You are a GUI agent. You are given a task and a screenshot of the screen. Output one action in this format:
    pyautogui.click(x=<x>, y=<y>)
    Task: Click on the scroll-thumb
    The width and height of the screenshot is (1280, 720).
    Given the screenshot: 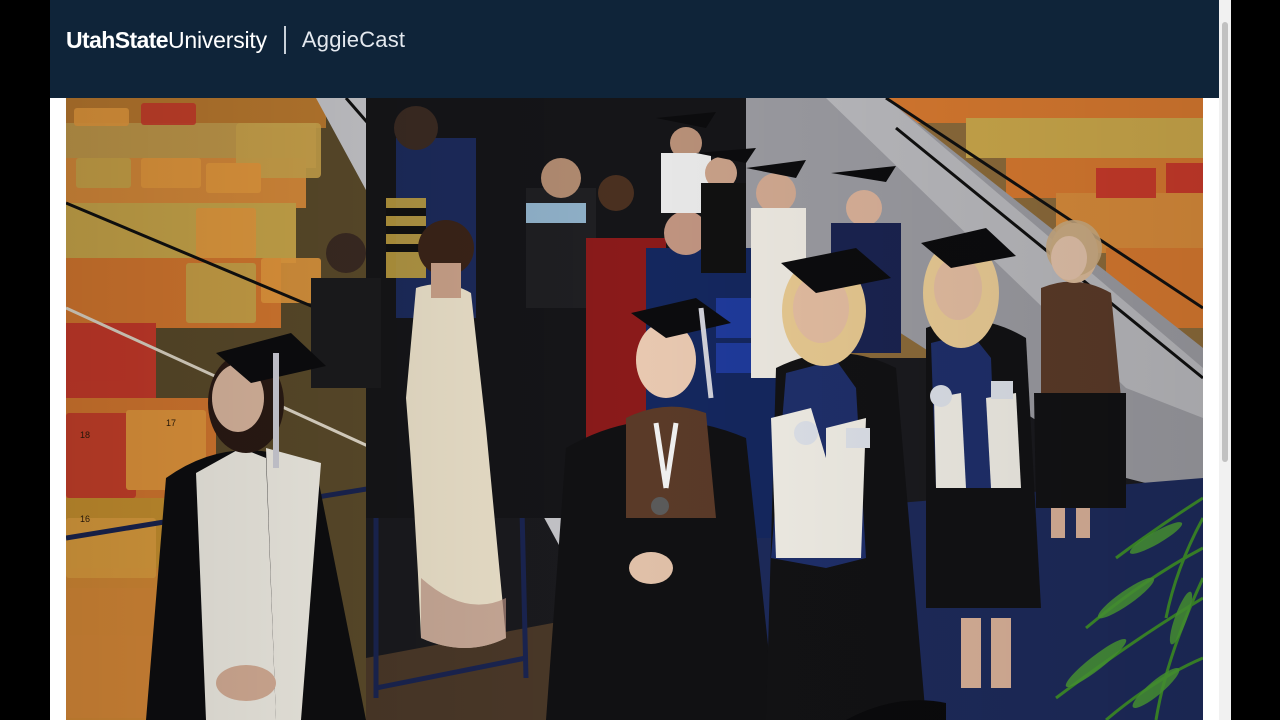 What is the action you would take?
    pyautogui.click(x=1225, y=242)
    